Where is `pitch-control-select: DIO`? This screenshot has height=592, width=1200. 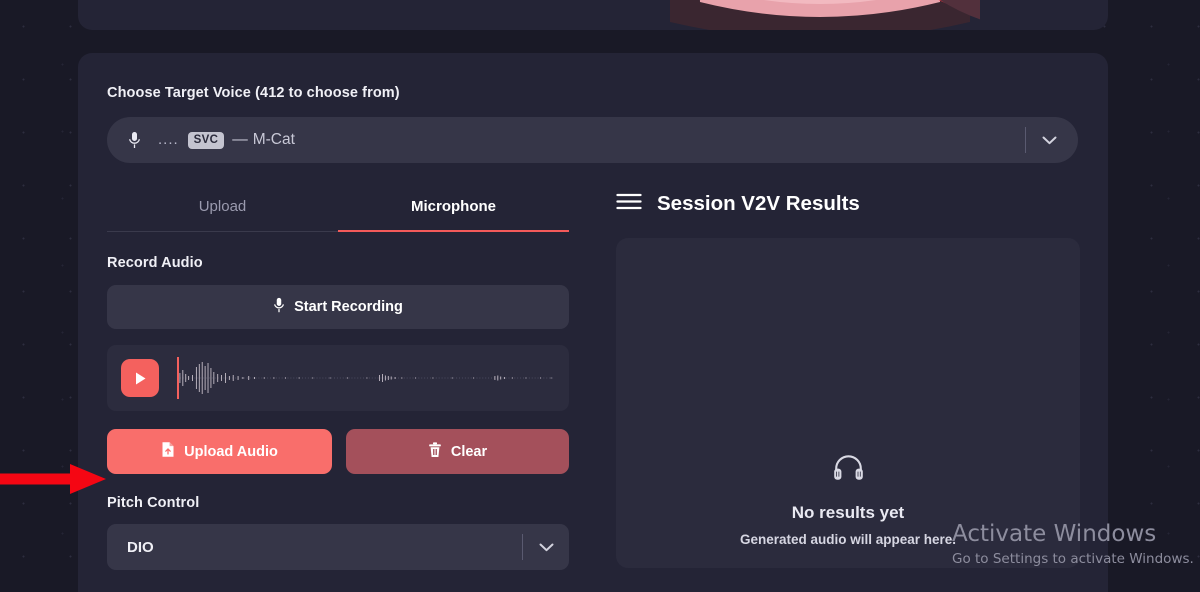
pitch-control-select: DIO is located at coordinates (338, 547).